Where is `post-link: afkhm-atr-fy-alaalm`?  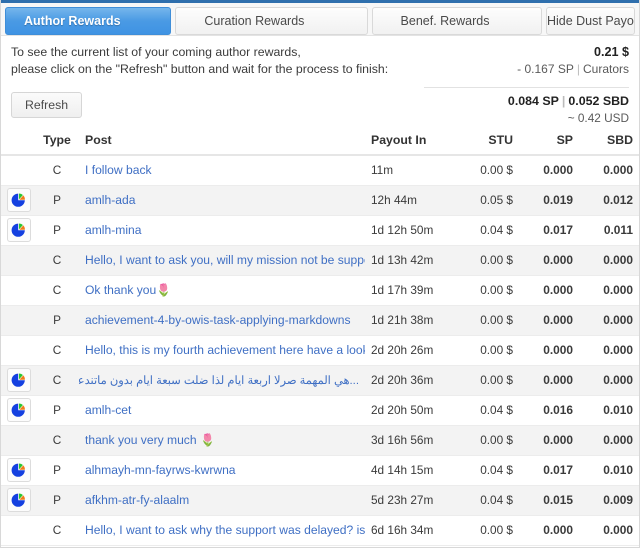
post-link: afkhm-atr-fy-alaalm is located at coordinates (137, 500).